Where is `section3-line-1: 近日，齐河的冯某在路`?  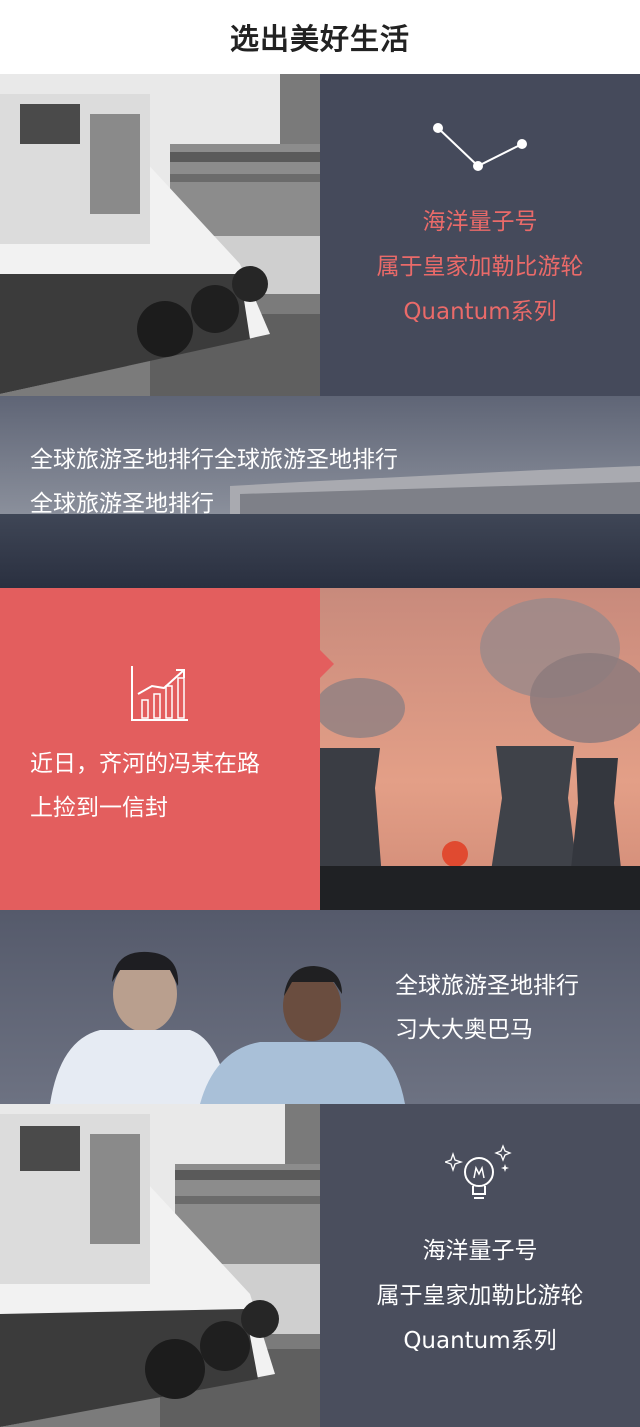 section3-line-1: 近日，齐河的冯某在路 is located at coordinates (145, 764).